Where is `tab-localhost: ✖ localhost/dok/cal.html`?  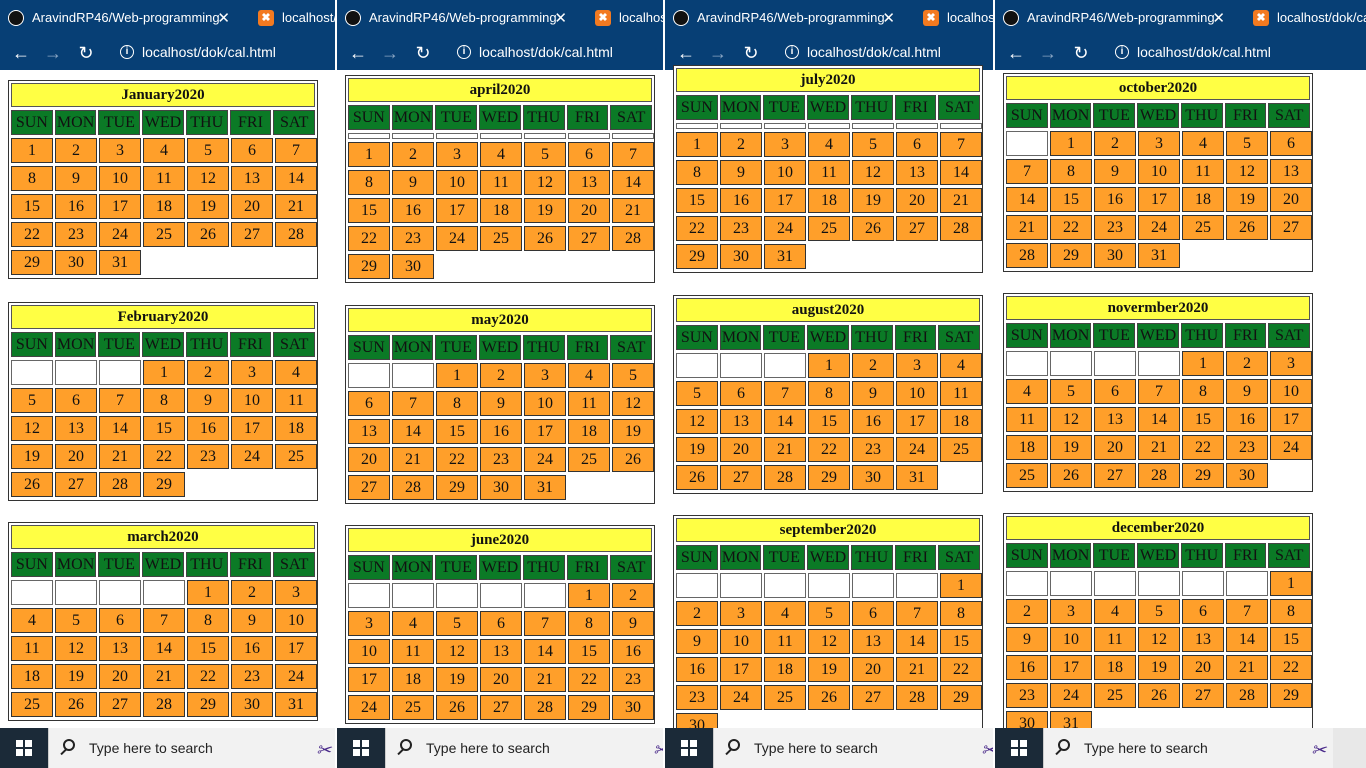 tab-localhost: ✖ localhost/dok/cal.html is located at coordinates (291, 17).